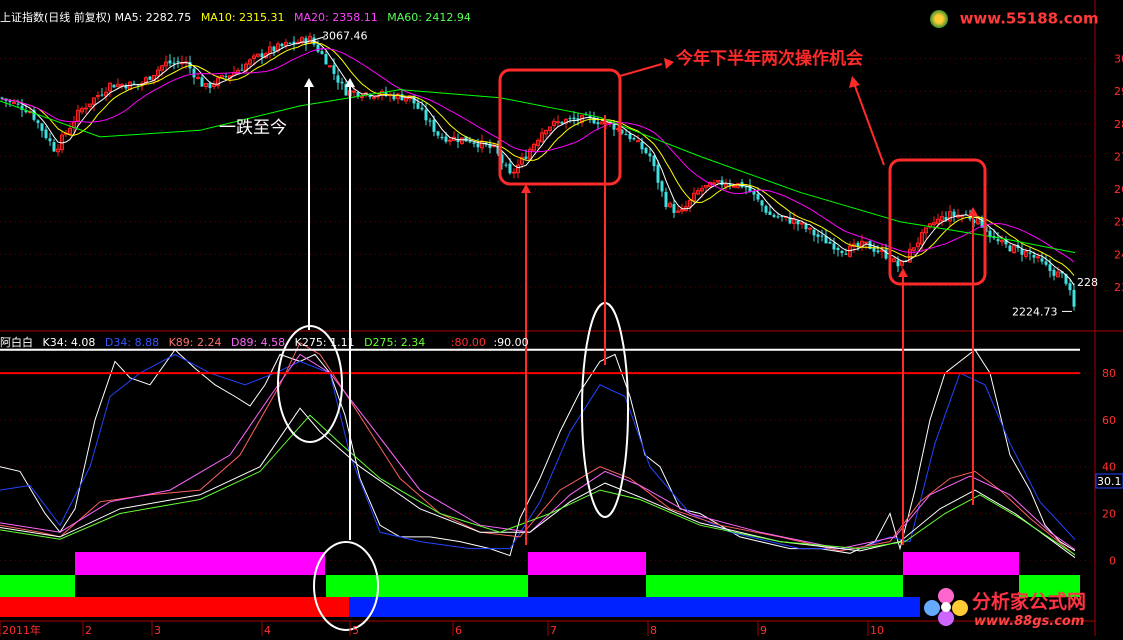 The image size is (1123, 640). Describe the element at coordinates (258, 342) in the screenshot. I see `d89-value: D89: 4.58` at that location.